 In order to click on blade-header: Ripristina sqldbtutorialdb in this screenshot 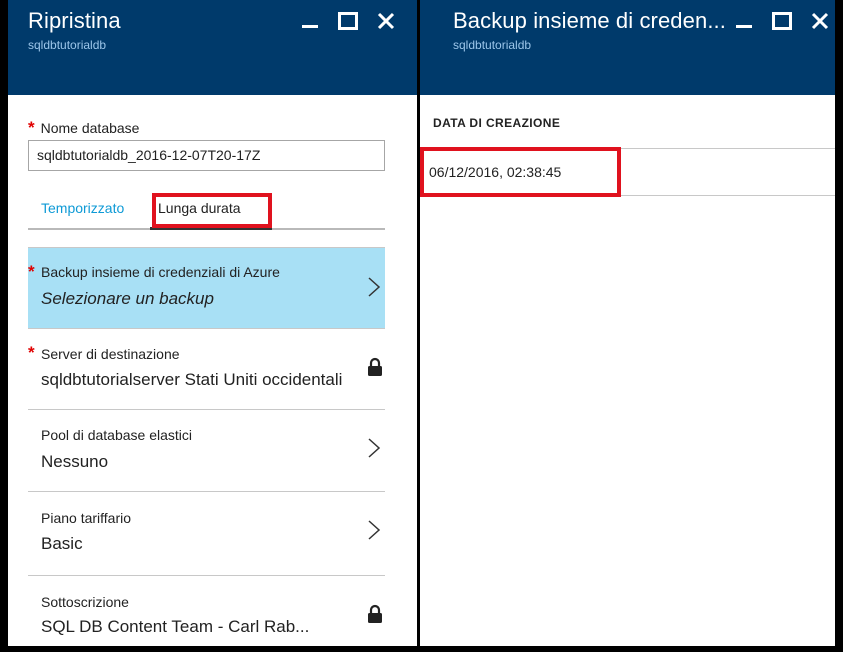, I will do `click(212, 47)`.